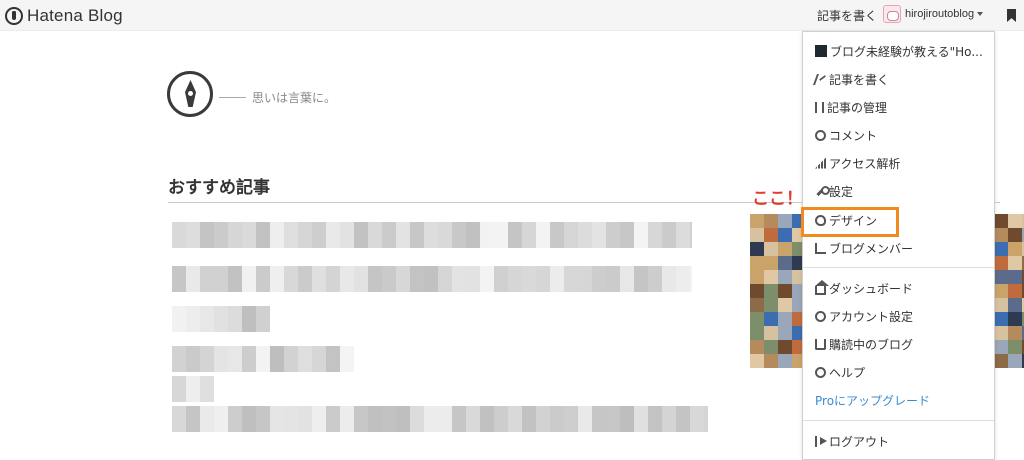  What do you see at coordinates (898, 191) in the screenshot?
I see `menu-item-settings: 設定` at bounding box center [898, 191].